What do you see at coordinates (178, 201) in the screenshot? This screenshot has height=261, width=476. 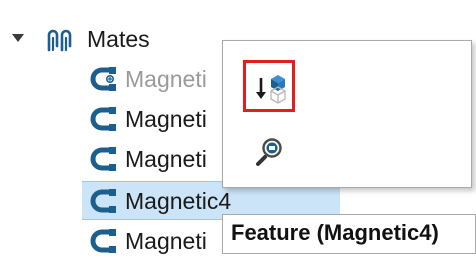 I see `tree-row-label: Magnetic4` at bounding box center [178, 201].